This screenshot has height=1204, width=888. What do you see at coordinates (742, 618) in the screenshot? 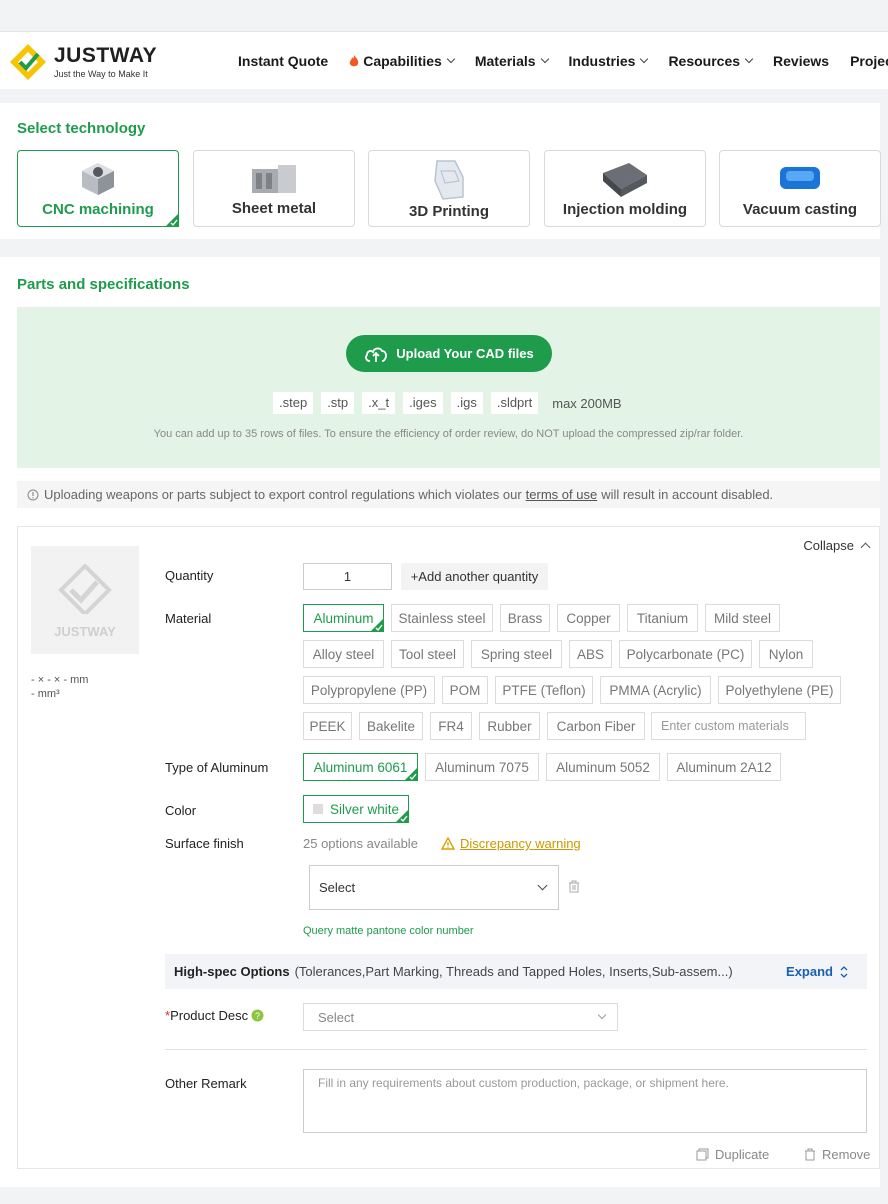
I see `material-chip: Mild steel` at bounding box center [742, 618].